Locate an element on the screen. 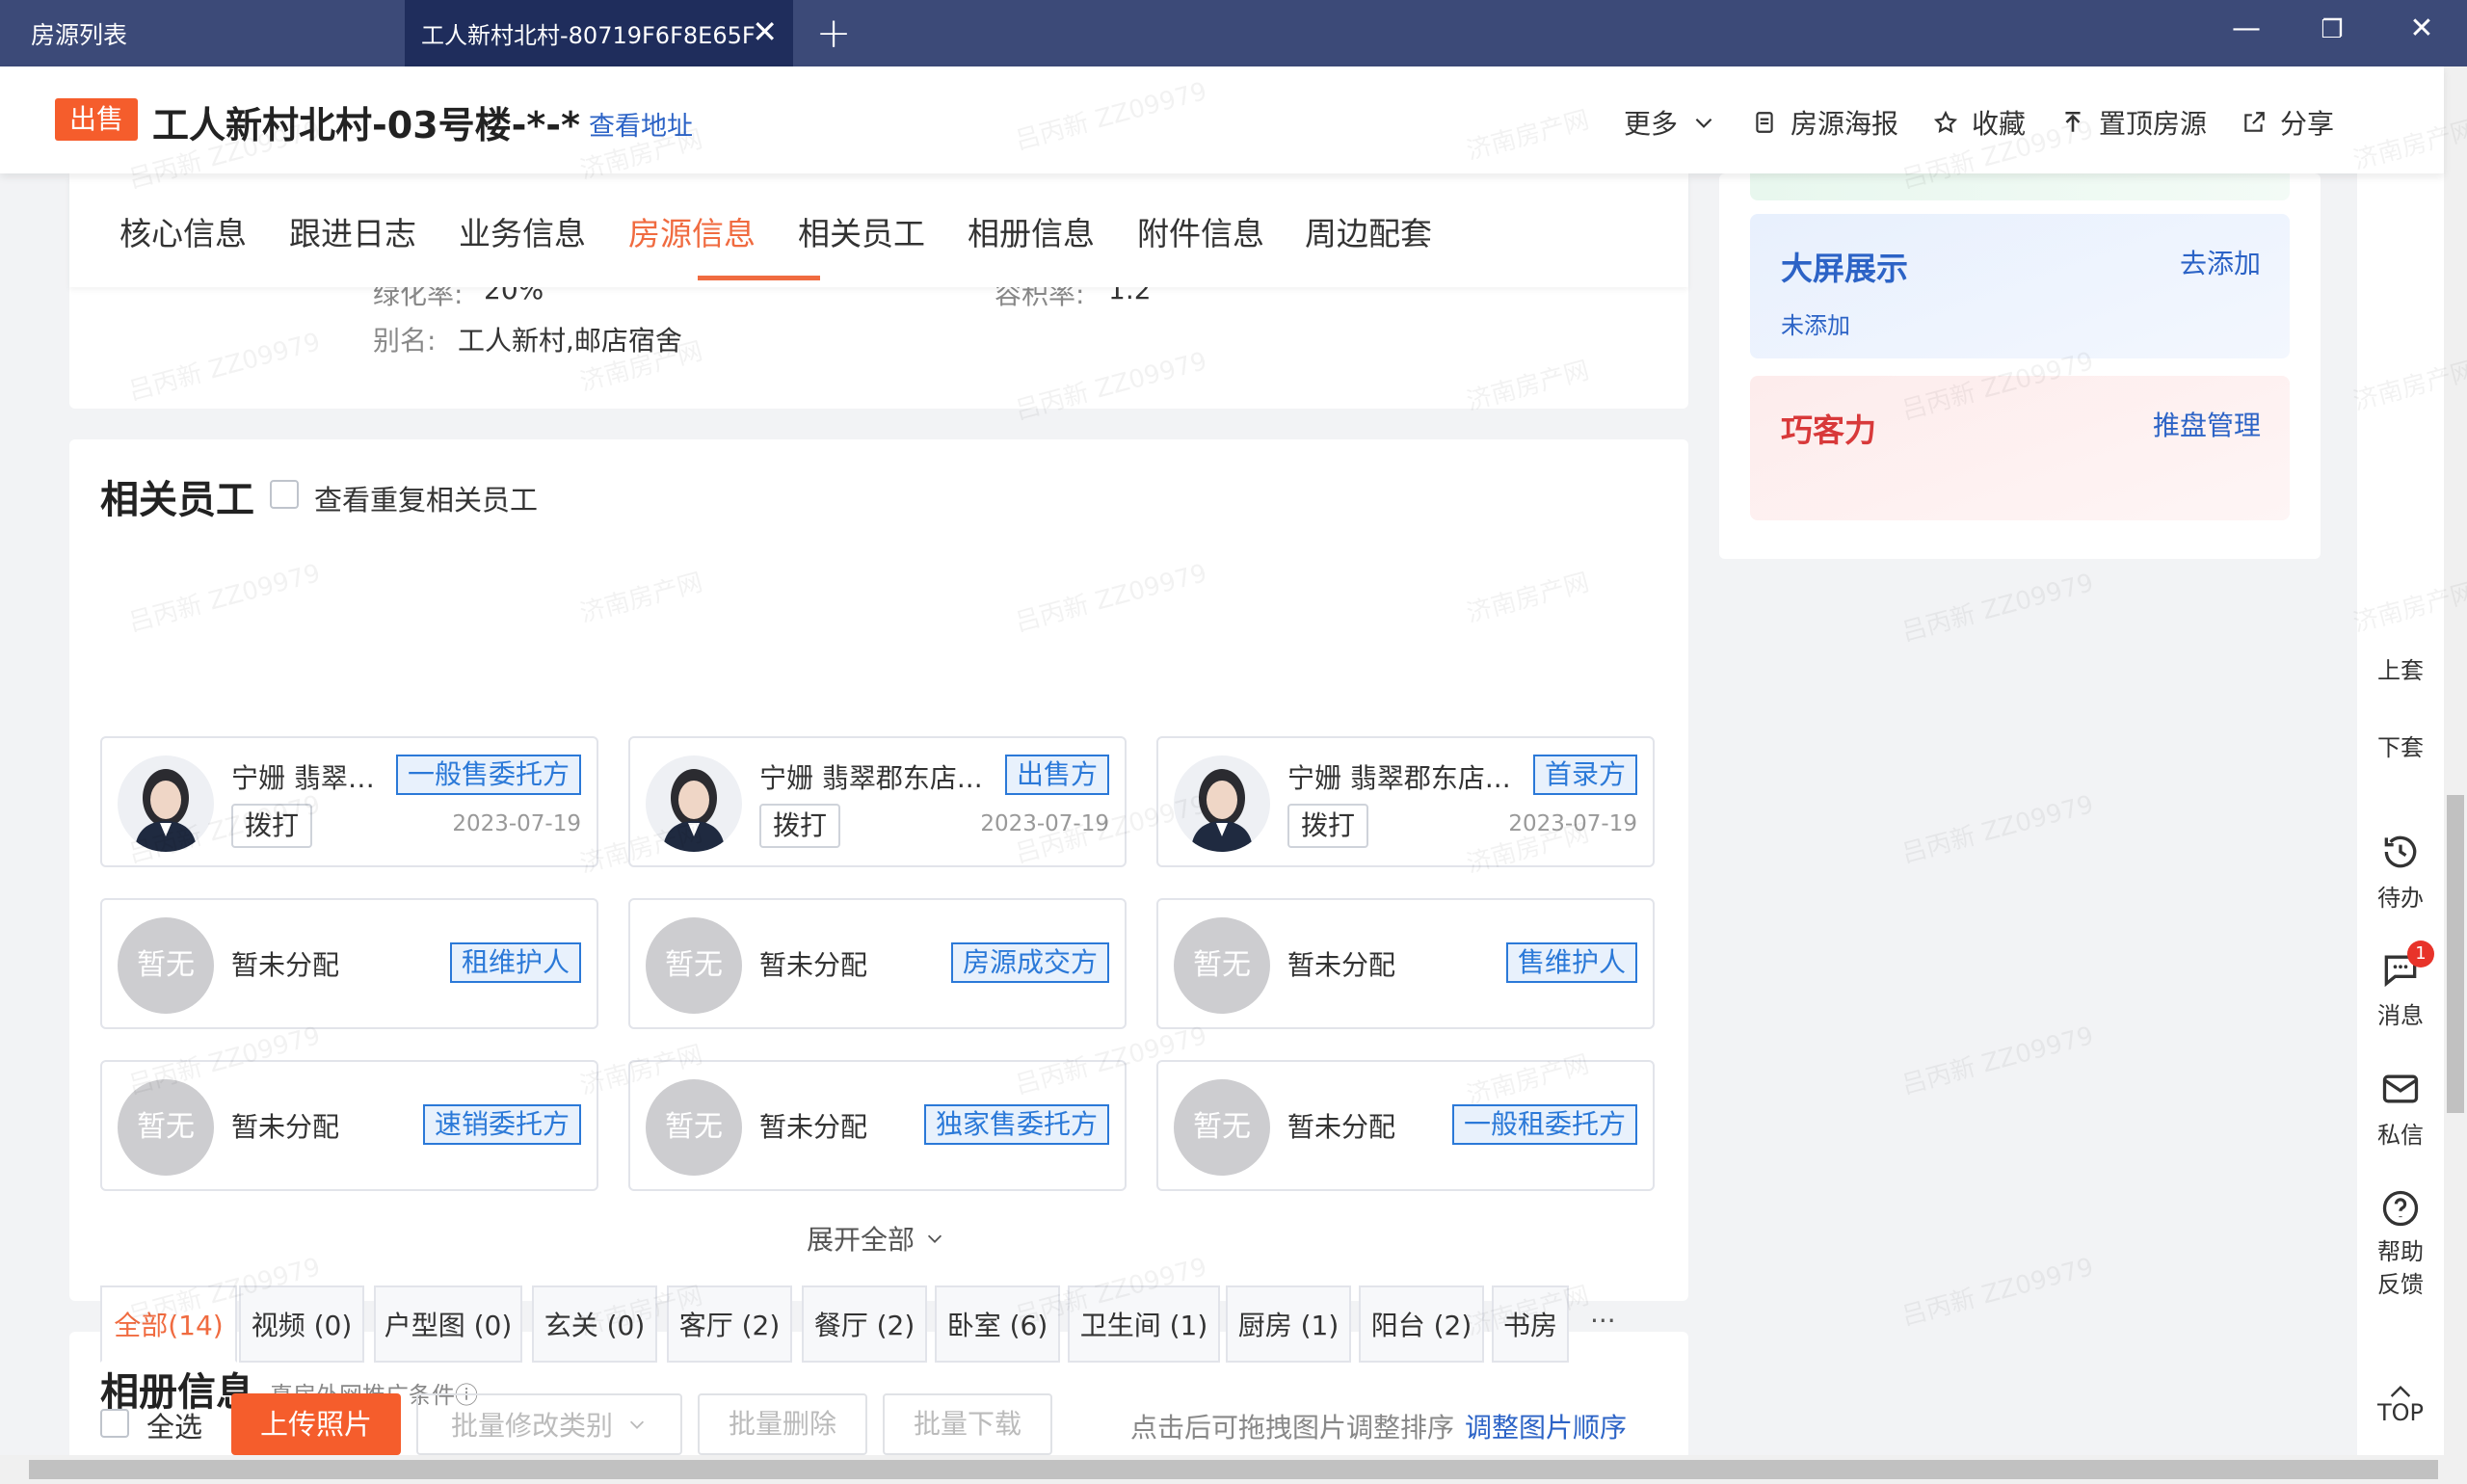 This screenshot has height=1484, width=2467. album-tab: 卫生间 (1) is located at coordinates (1144, 1324).